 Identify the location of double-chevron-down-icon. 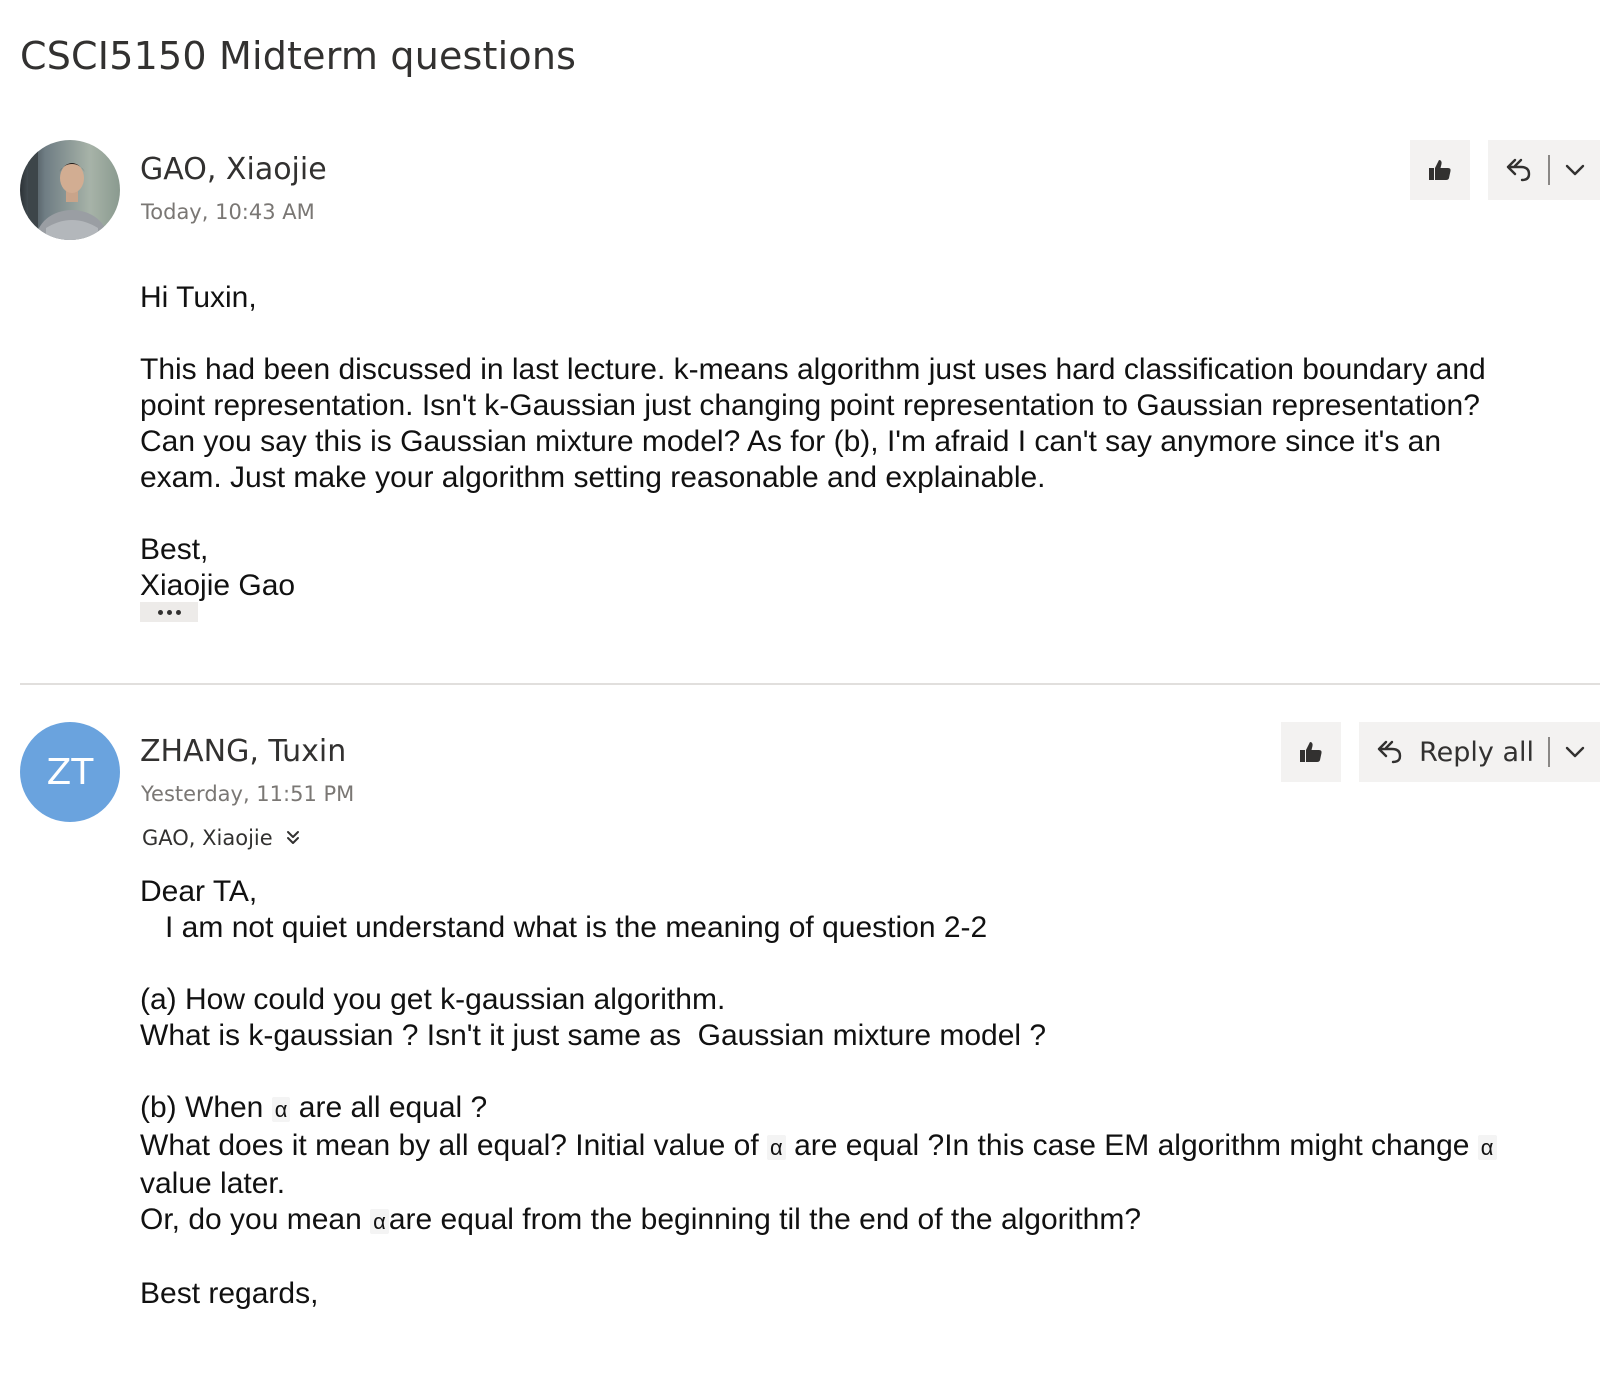
(293, 838).